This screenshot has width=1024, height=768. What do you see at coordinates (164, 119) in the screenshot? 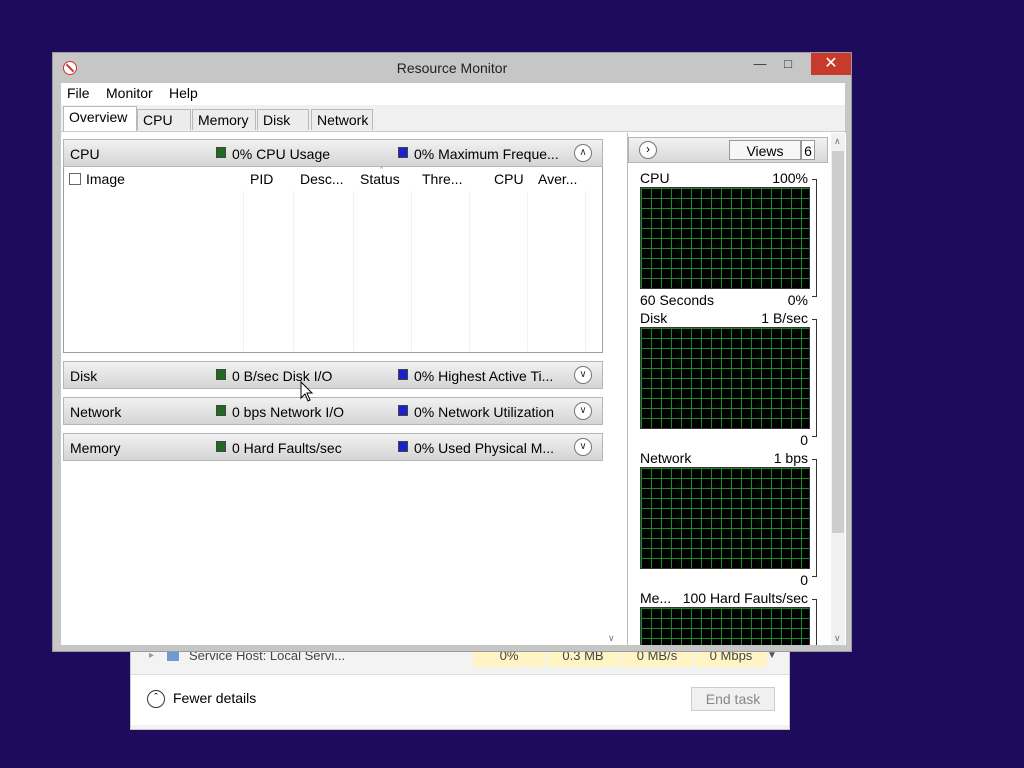
I see `tab-cpu: CPU` at bounding box center [164, 119].